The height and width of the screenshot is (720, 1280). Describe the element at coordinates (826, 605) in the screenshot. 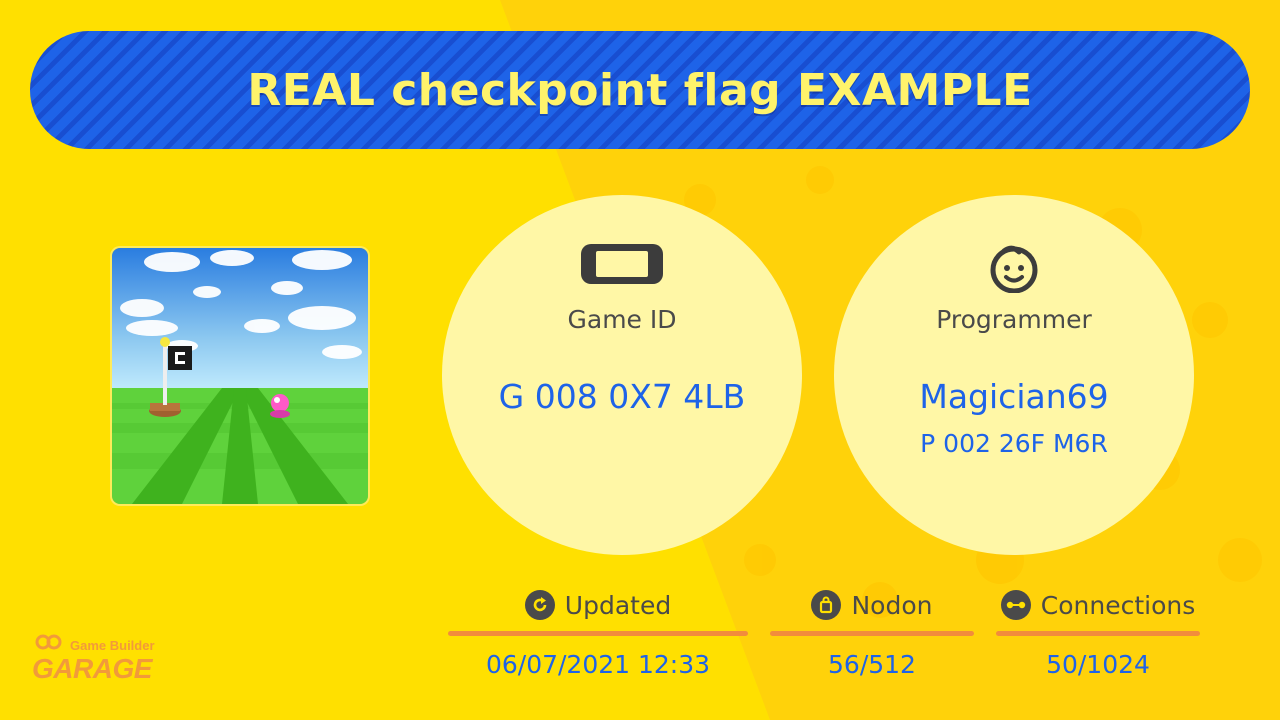

I see `bag-icon` at that location.